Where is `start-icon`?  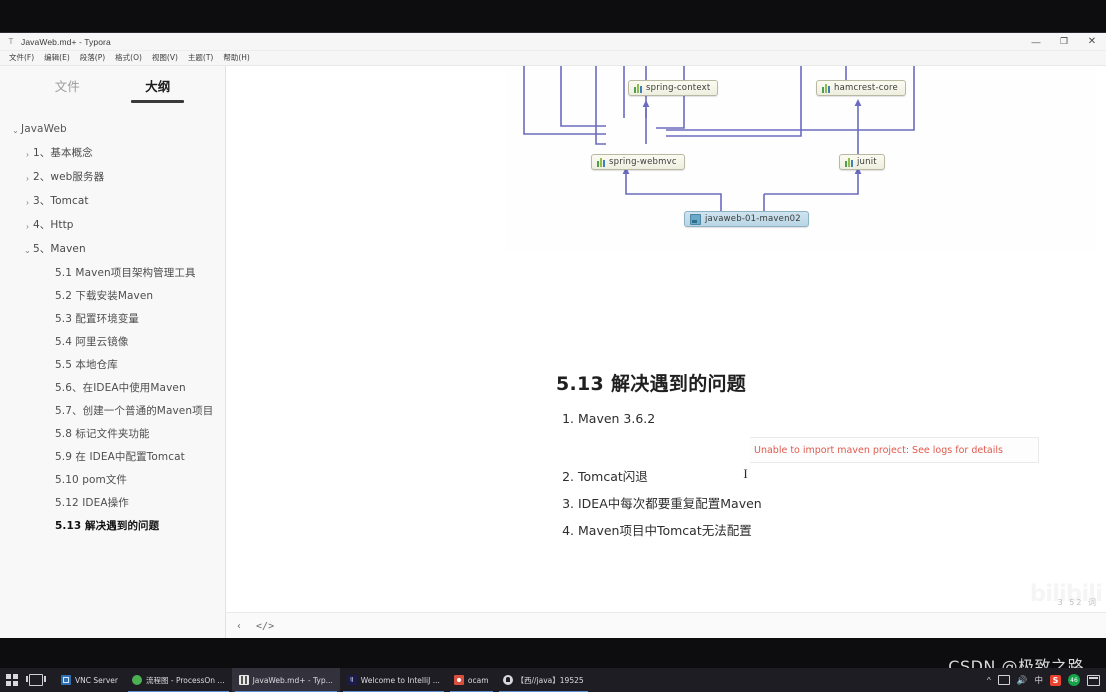 start-icon is located at coordinates (12, 680).